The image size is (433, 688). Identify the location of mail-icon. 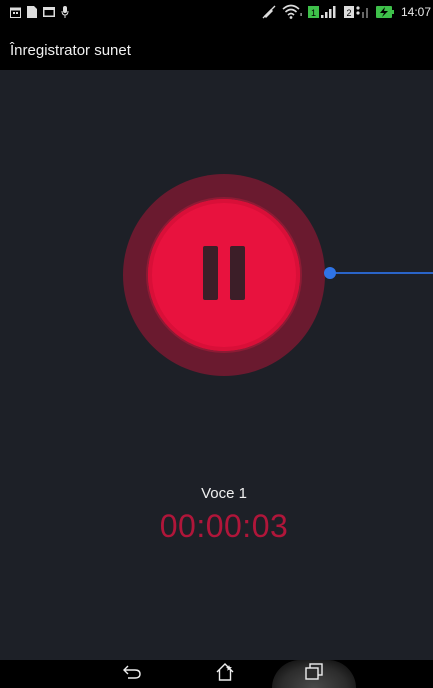
(49, 12).